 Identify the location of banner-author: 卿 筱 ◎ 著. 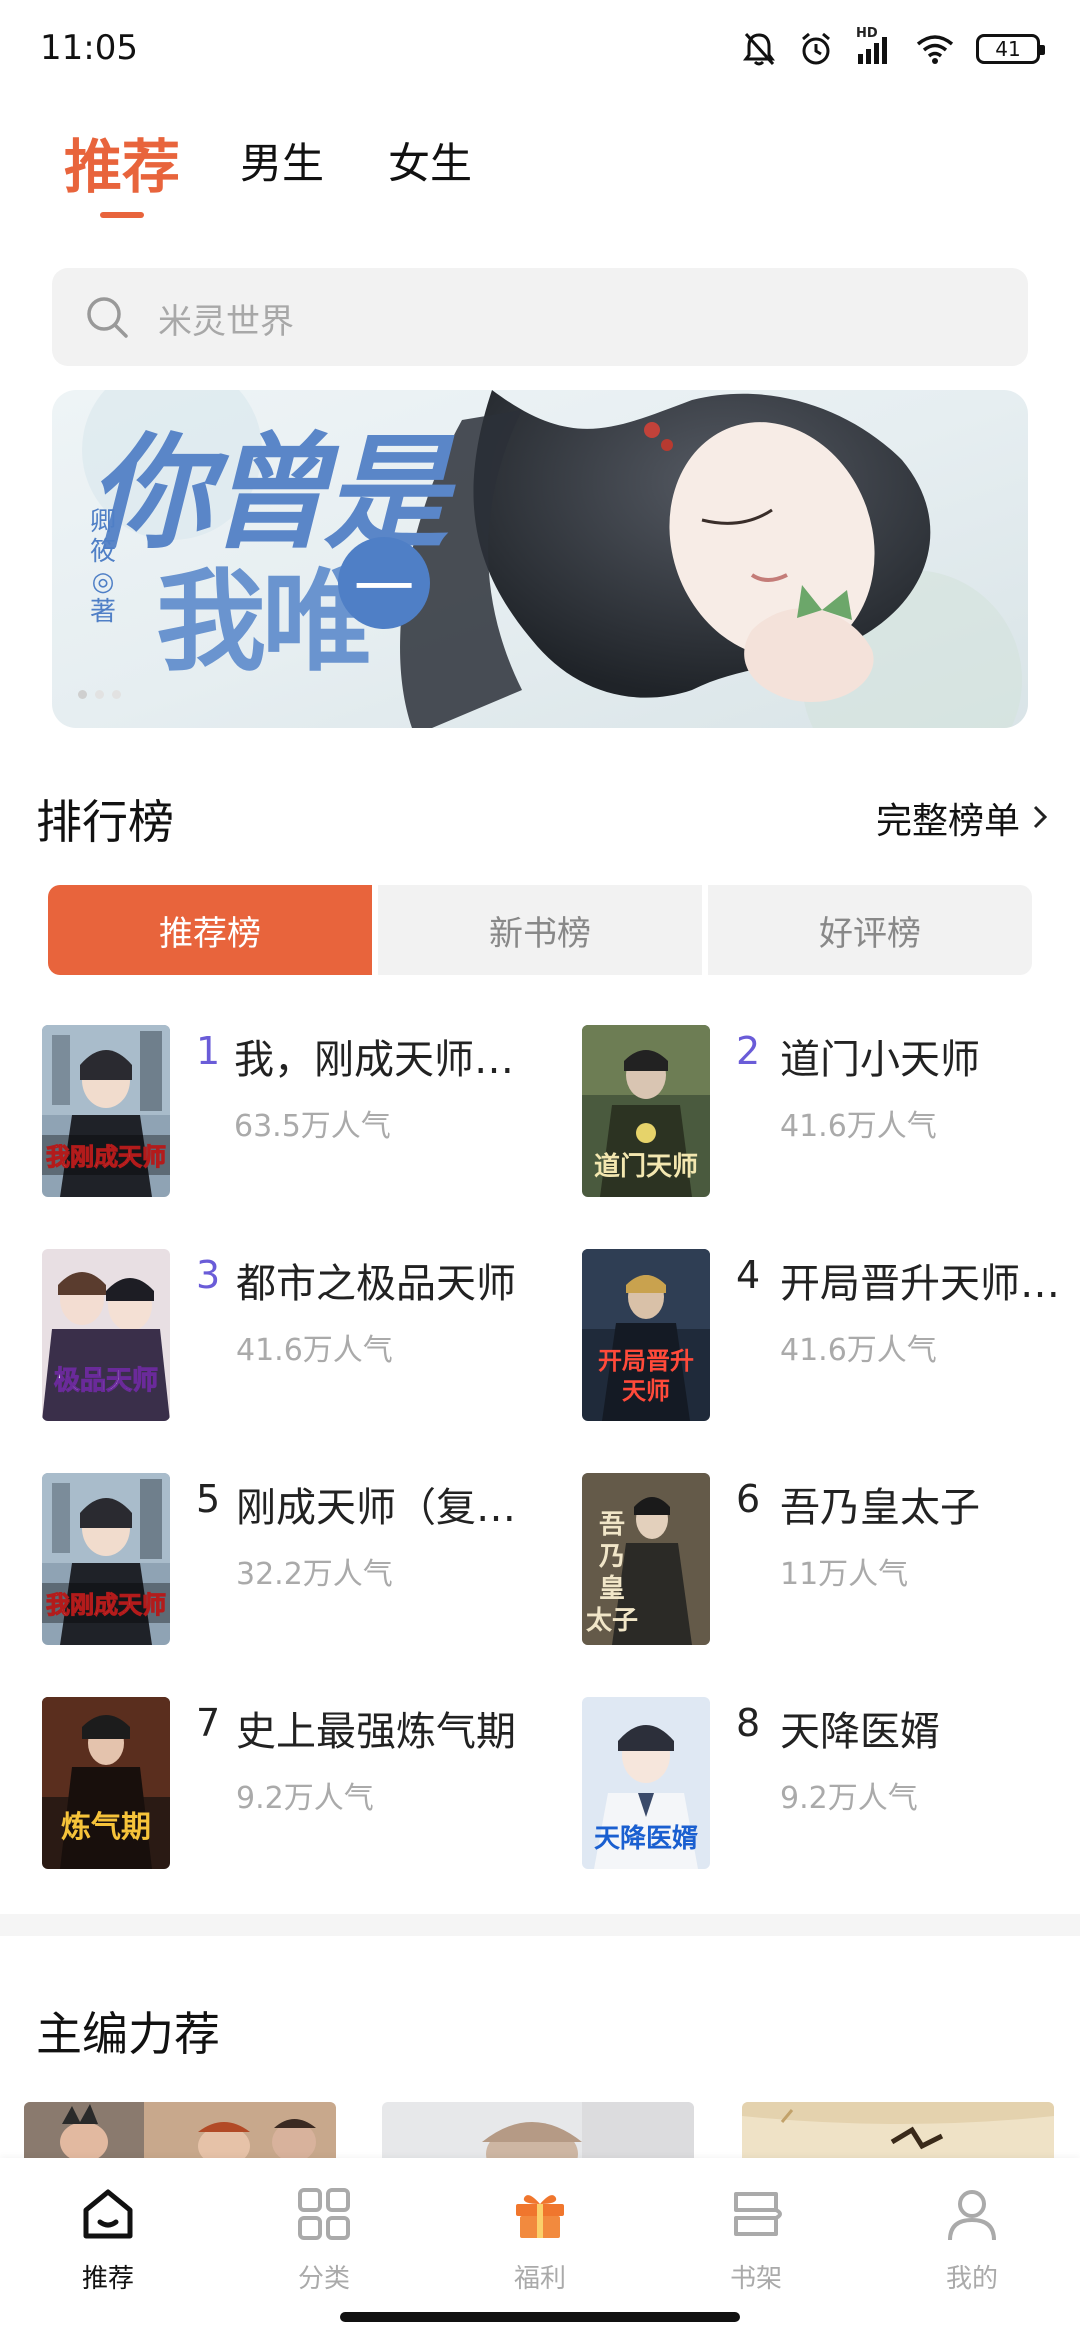
(103, 567).